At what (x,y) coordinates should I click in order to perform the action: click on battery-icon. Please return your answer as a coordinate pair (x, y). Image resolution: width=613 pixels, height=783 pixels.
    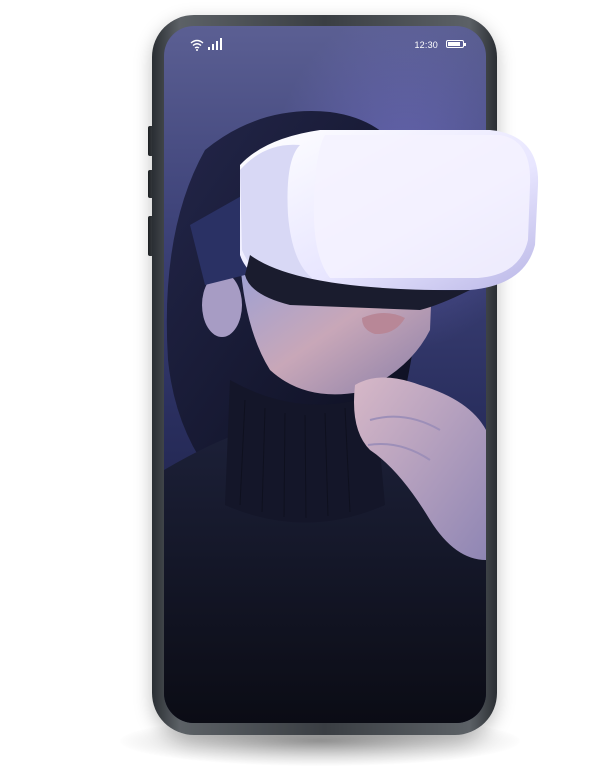
    Looking at the image, I should click on (456, 44).